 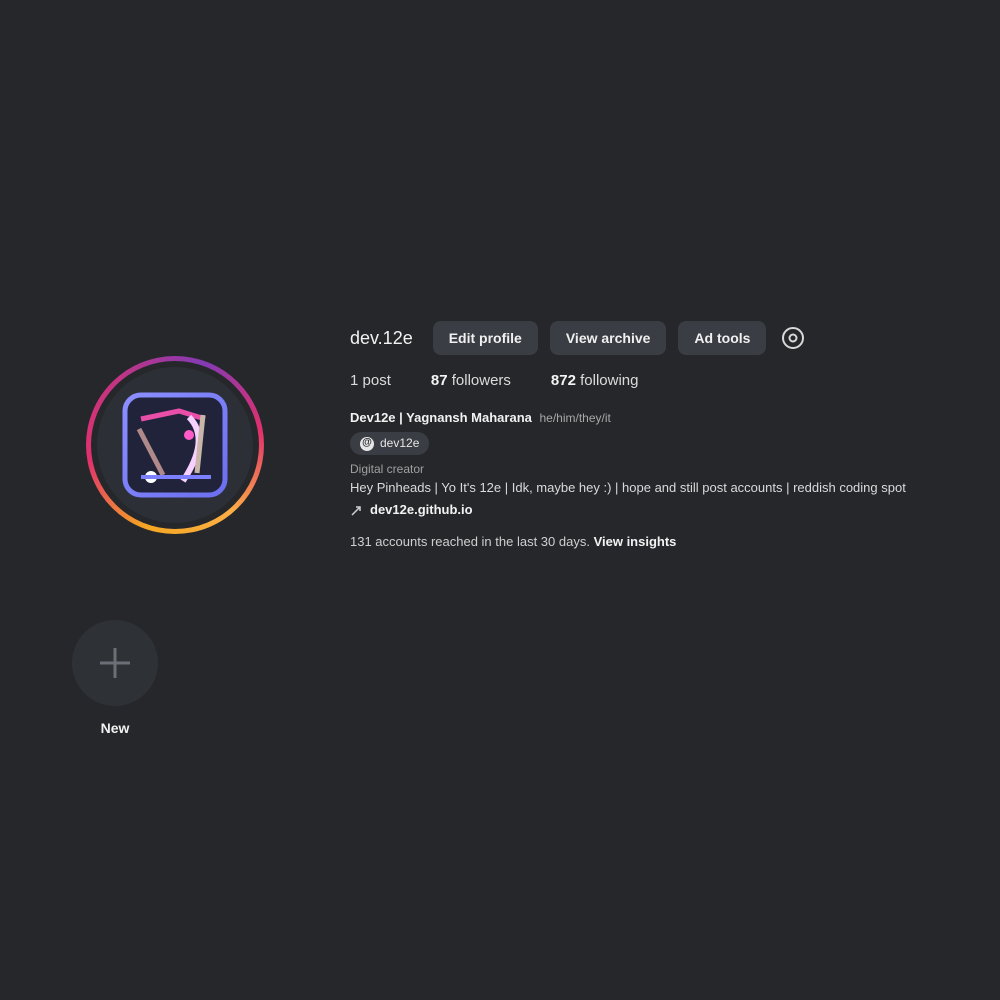 I want to click on following-link: 872 following, so click(x=595, y=380).